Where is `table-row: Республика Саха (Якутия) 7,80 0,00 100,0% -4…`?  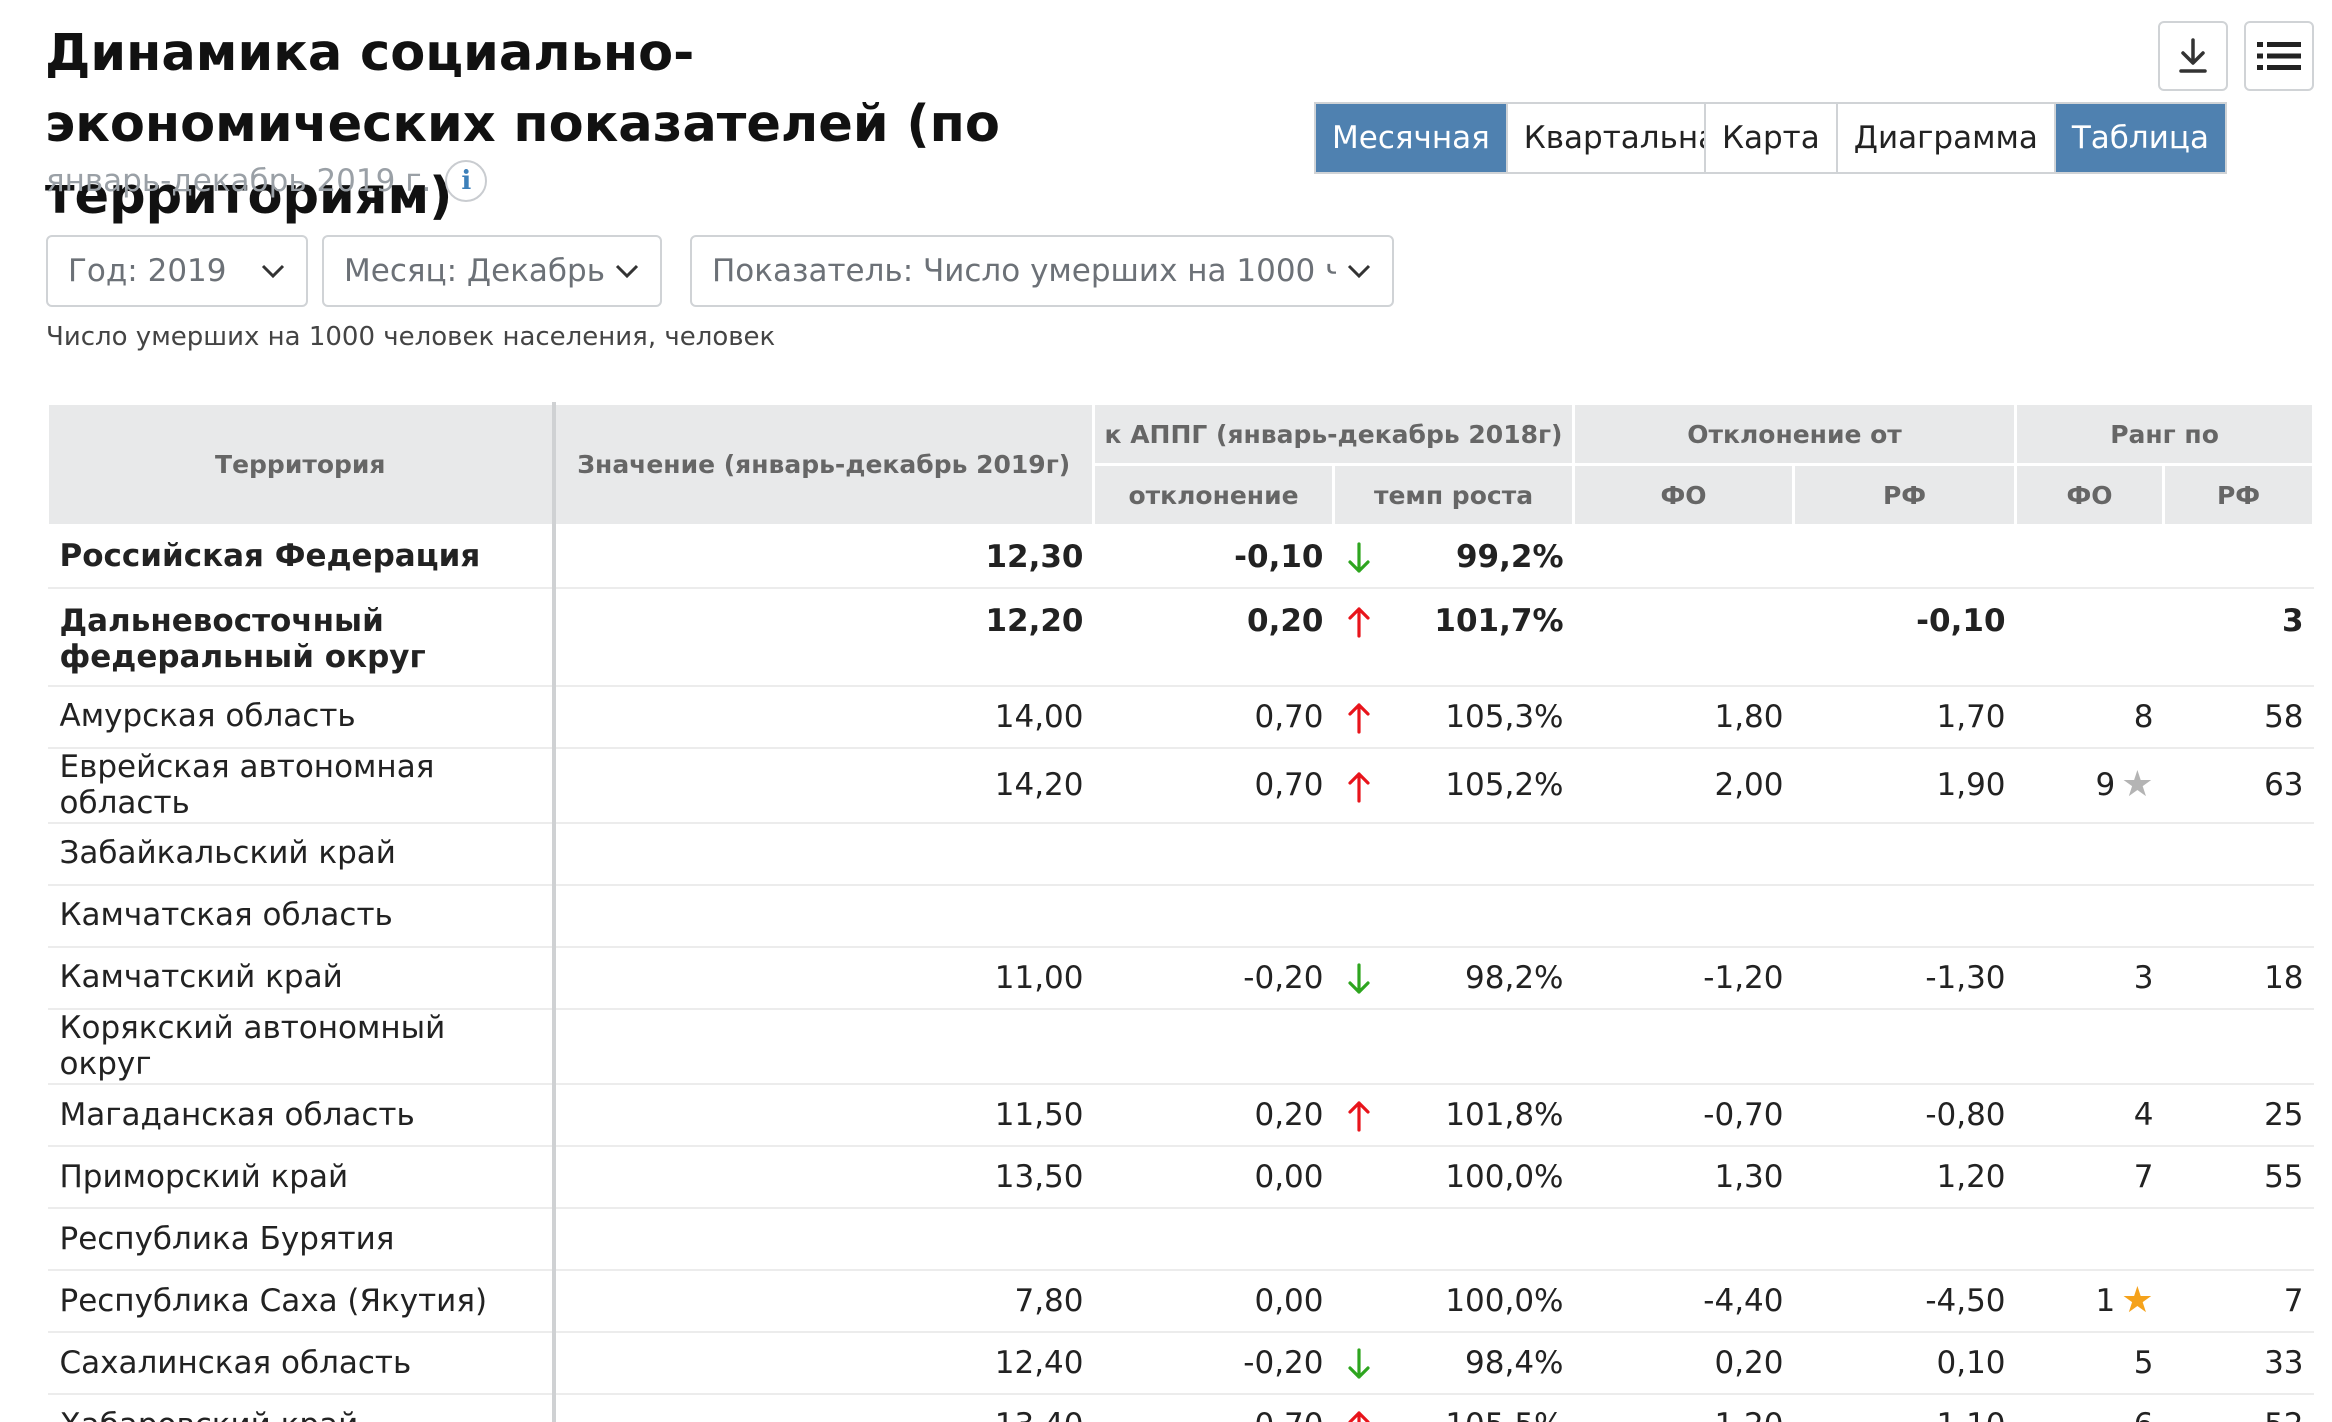
table-row: Республика Саха (Якутия) 7,80 0,00 100,0% -4… is located at coordinates (1180, 1301).